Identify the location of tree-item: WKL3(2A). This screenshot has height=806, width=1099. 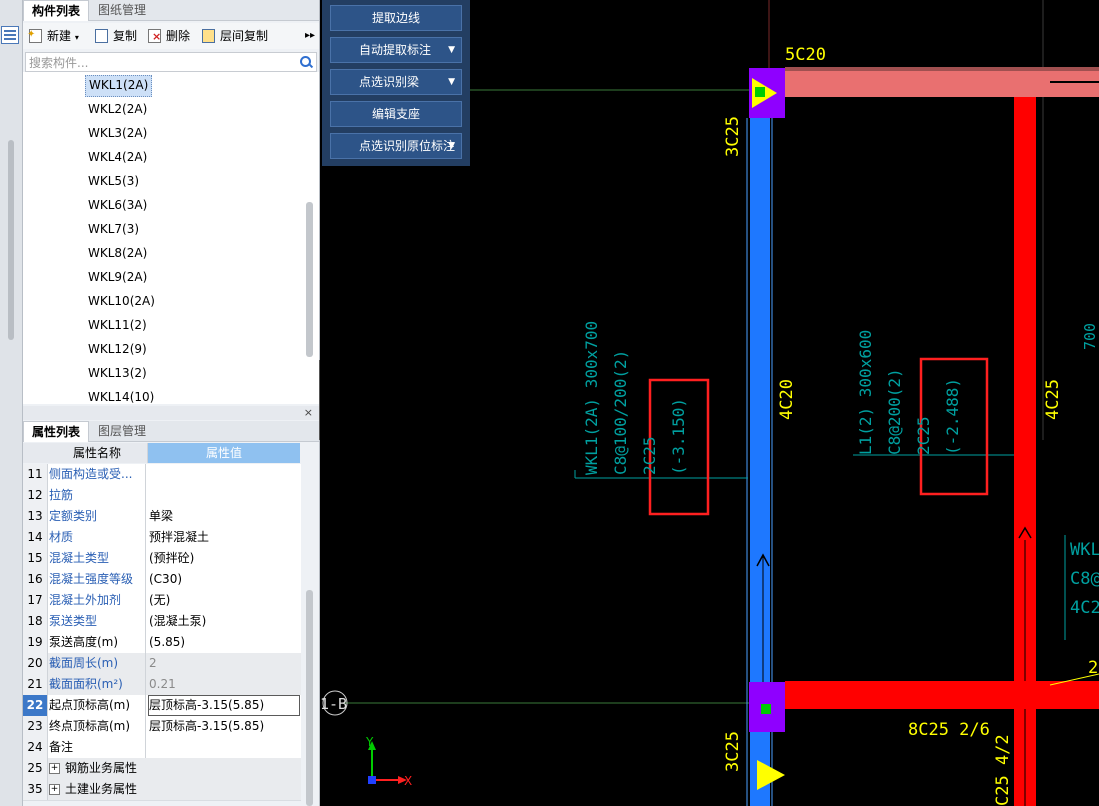
(117, 133).